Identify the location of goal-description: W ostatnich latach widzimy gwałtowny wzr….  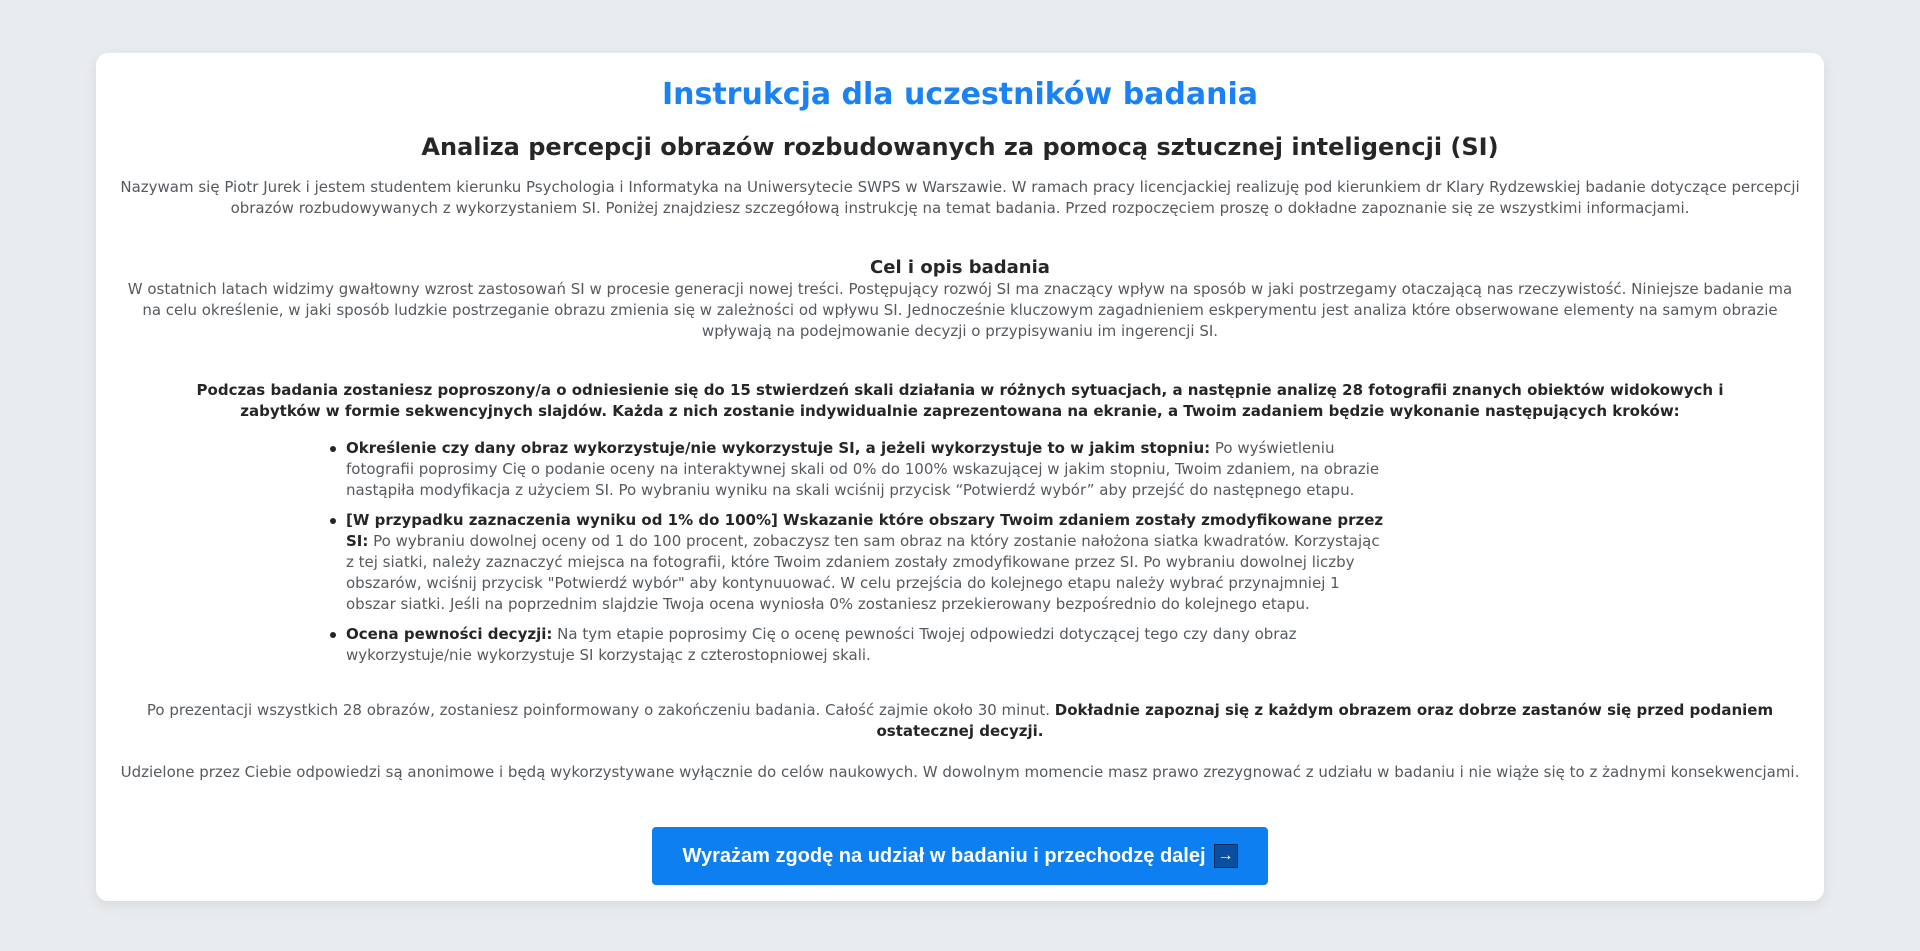
(960, 310).